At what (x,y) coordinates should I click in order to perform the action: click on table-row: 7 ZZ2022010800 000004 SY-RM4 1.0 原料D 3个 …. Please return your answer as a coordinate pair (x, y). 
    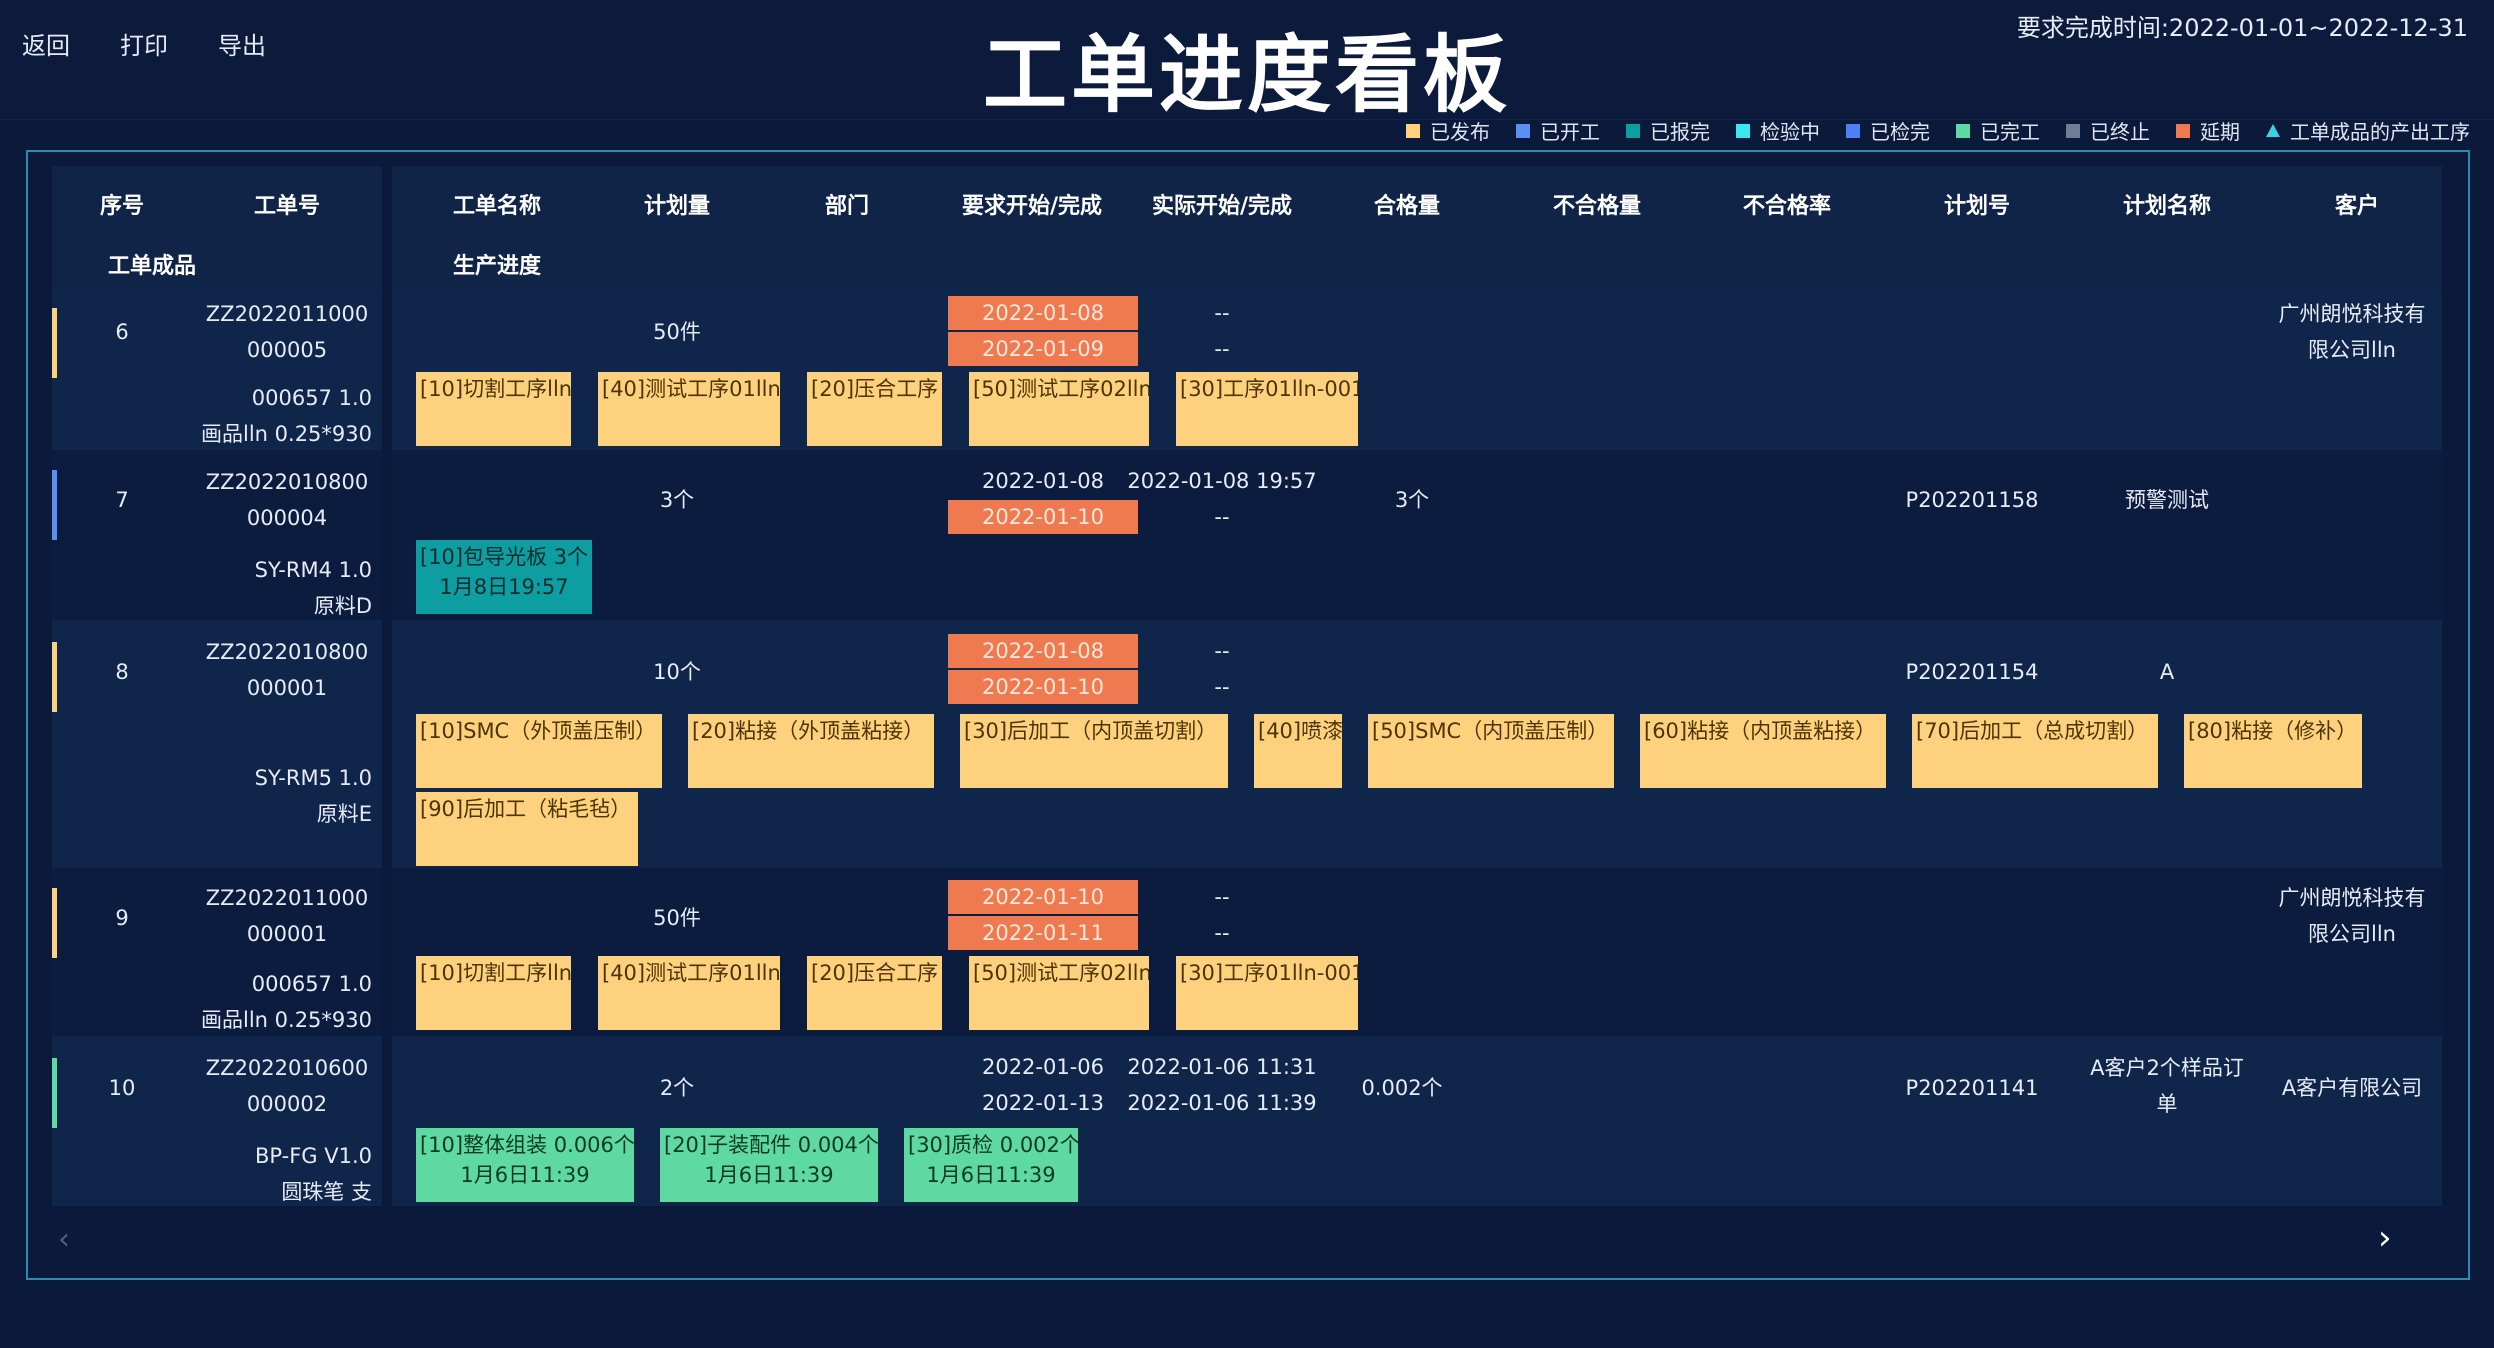
    Looking at the image, I should click on (1247, 535).